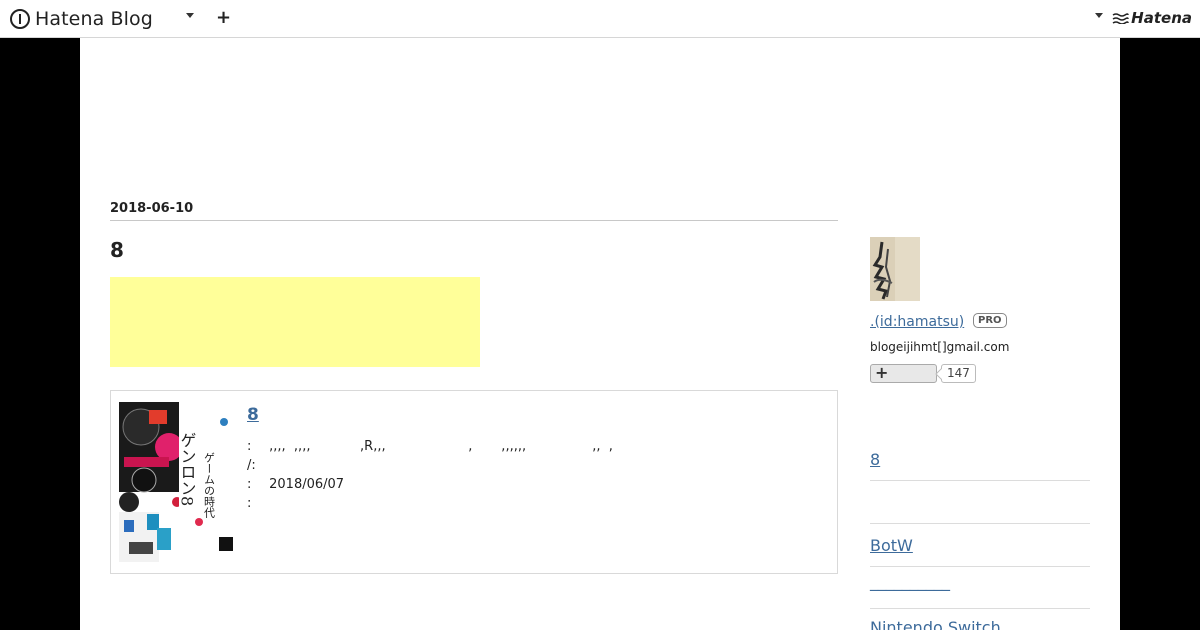 This screenshot has width=1200, height=630. Describe the element at coordinates (935, 624) in the screenshot. I see `sidebar-link-text: Nintendo Switch` at that location.